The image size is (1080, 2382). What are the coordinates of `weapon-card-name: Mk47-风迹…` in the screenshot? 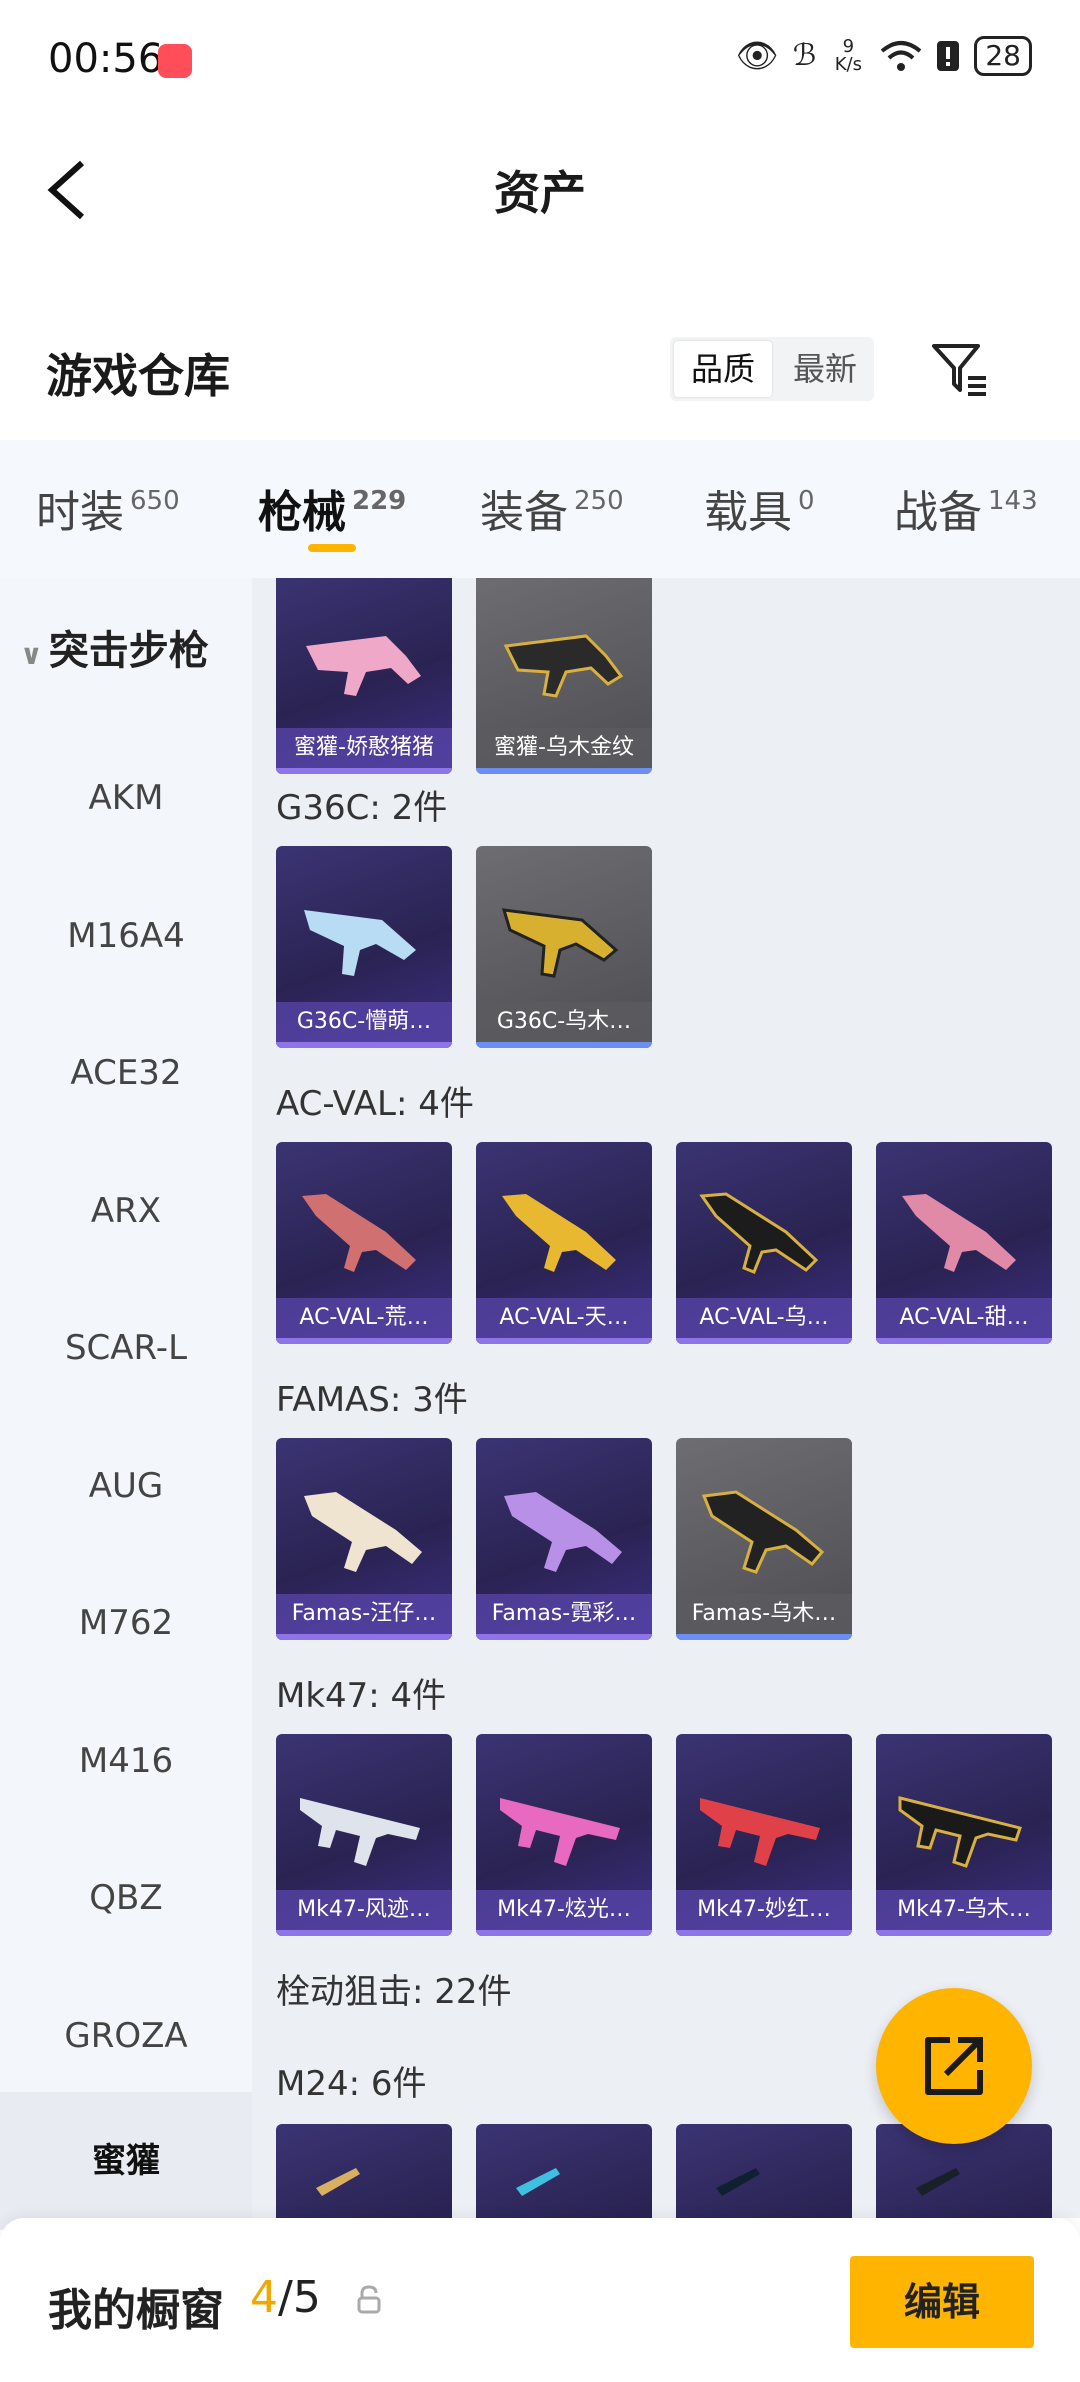 It's located at (364, 1910).